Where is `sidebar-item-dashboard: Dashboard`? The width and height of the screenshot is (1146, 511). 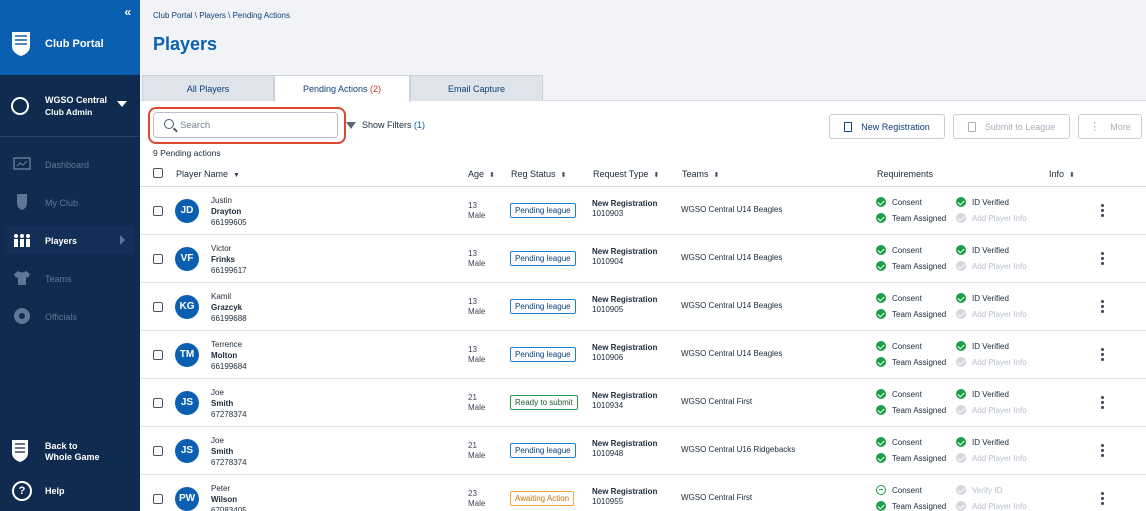 sidebar-item-dashboard: Dashboard is located at coordinates (70, 165).